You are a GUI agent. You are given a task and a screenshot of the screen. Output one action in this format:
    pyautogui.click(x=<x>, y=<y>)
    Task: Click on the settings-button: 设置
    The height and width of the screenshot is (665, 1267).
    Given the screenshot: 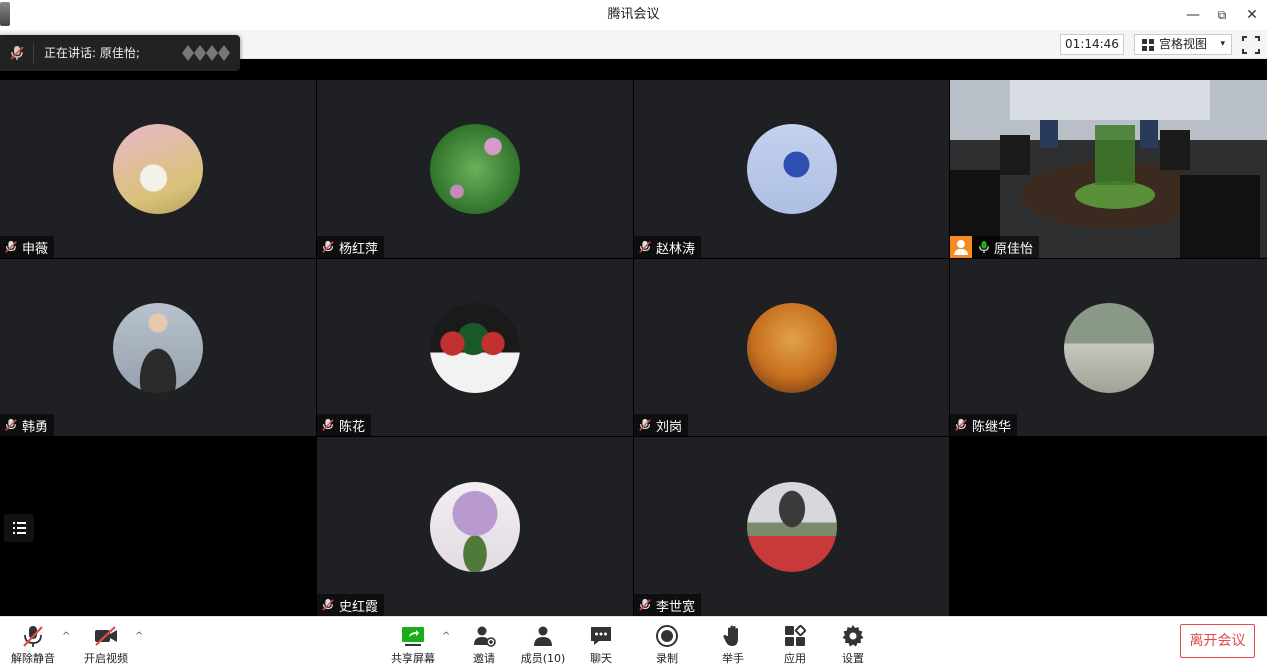 What is the action you would take?
    pyautogui.click(x=853, y=641)
    